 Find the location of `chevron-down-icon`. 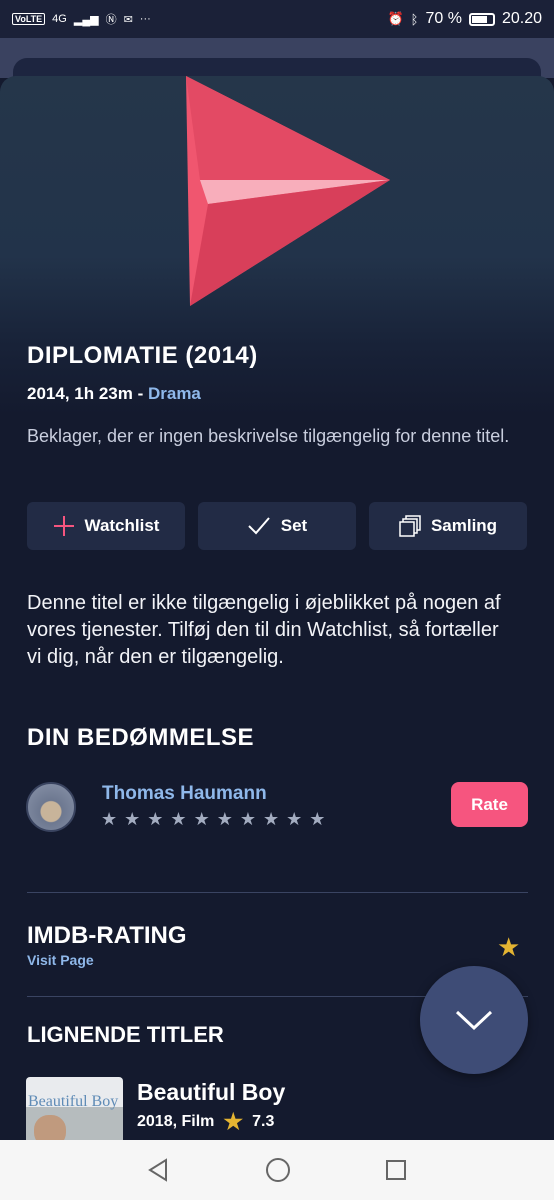

chevron-down-icon is located at coordinates (474, 1020).